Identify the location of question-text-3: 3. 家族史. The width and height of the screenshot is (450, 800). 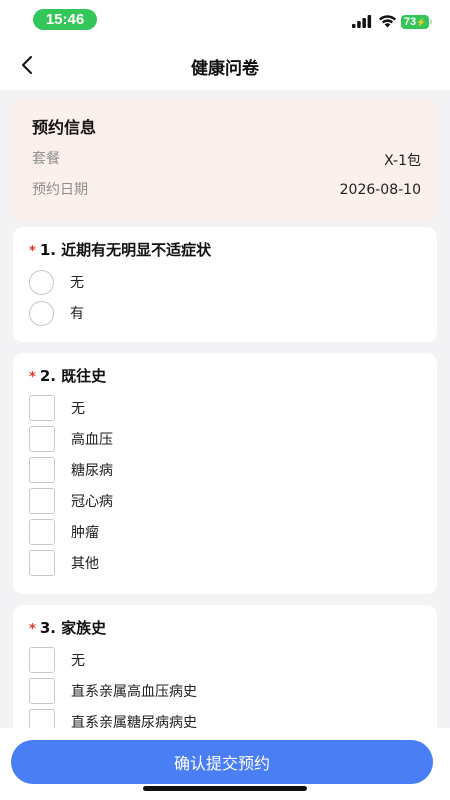
(73, 628).